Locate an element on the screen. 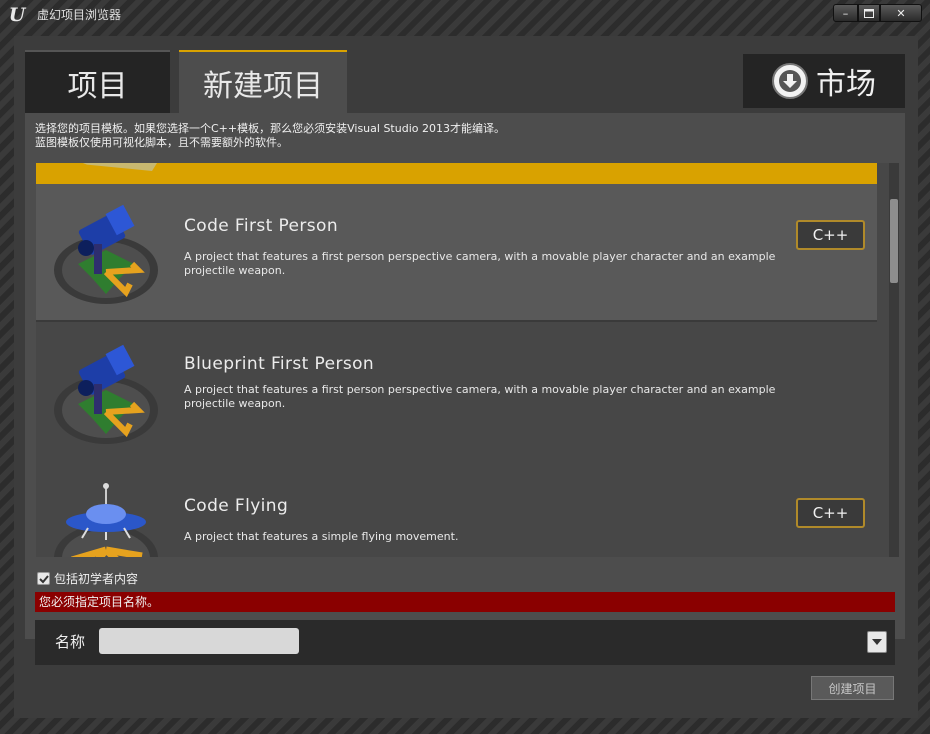  starter-content-checkbox is located at coordinates (43, 578).